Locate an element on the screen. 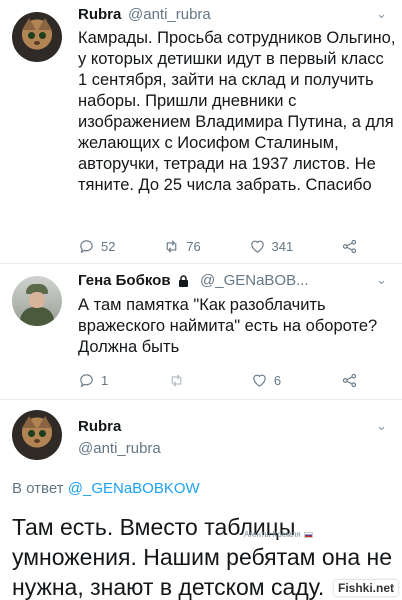 The height and width of the screenshot is (600, 402). watermark: Fishki.net is located at coordinates (365, 588).